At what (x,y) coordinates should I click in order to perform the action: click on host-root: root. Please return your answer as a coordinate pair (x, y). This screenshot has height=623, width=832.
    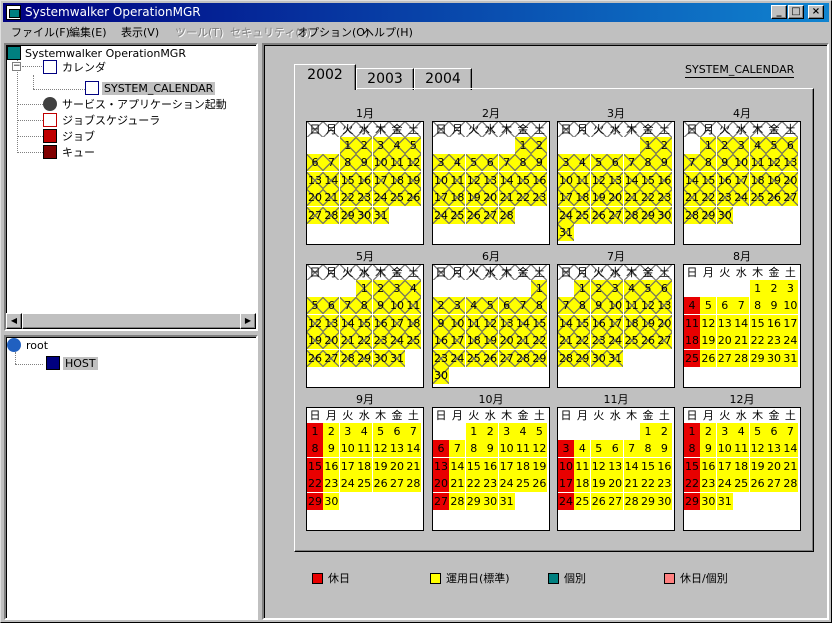
    Looking at the image, I should click on (37, 345).